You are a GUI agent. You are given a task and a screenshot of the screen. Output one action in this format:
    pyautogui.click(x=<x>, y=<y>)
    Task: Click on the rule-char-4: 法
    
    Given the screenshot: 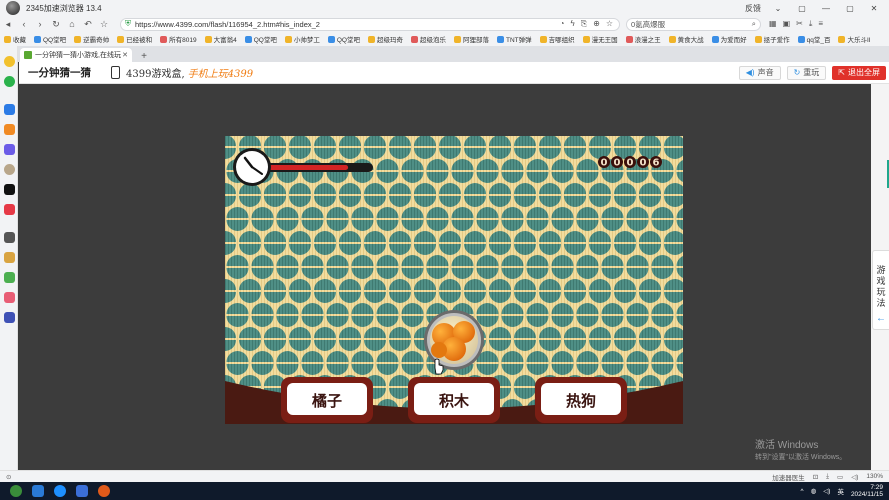 What is the action you would take?
    pyautogui.click(x=881, y=303)
    